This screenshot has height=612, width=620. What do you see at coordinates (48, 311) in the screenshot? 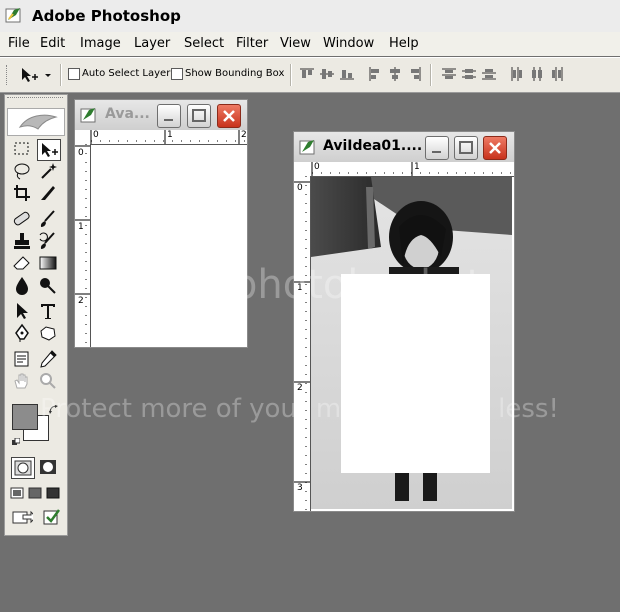
I see `type-tool-icon` at bounding box center [48, 311].